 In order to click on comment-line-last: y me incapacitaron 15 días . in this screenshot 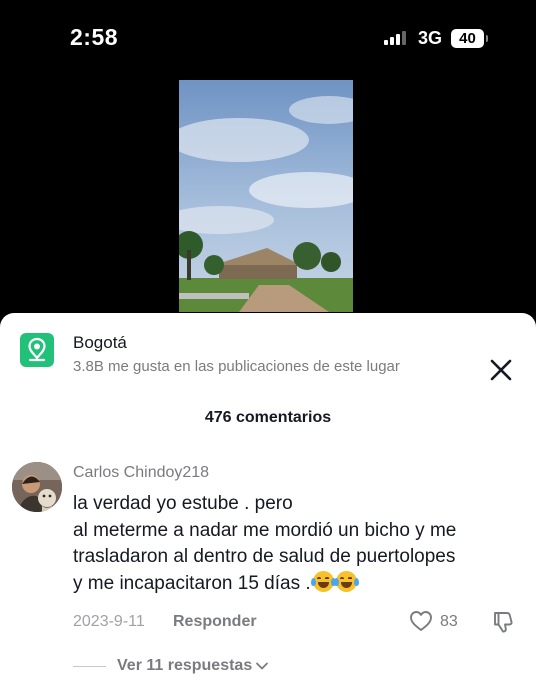, I will do `click(300, 584)`.